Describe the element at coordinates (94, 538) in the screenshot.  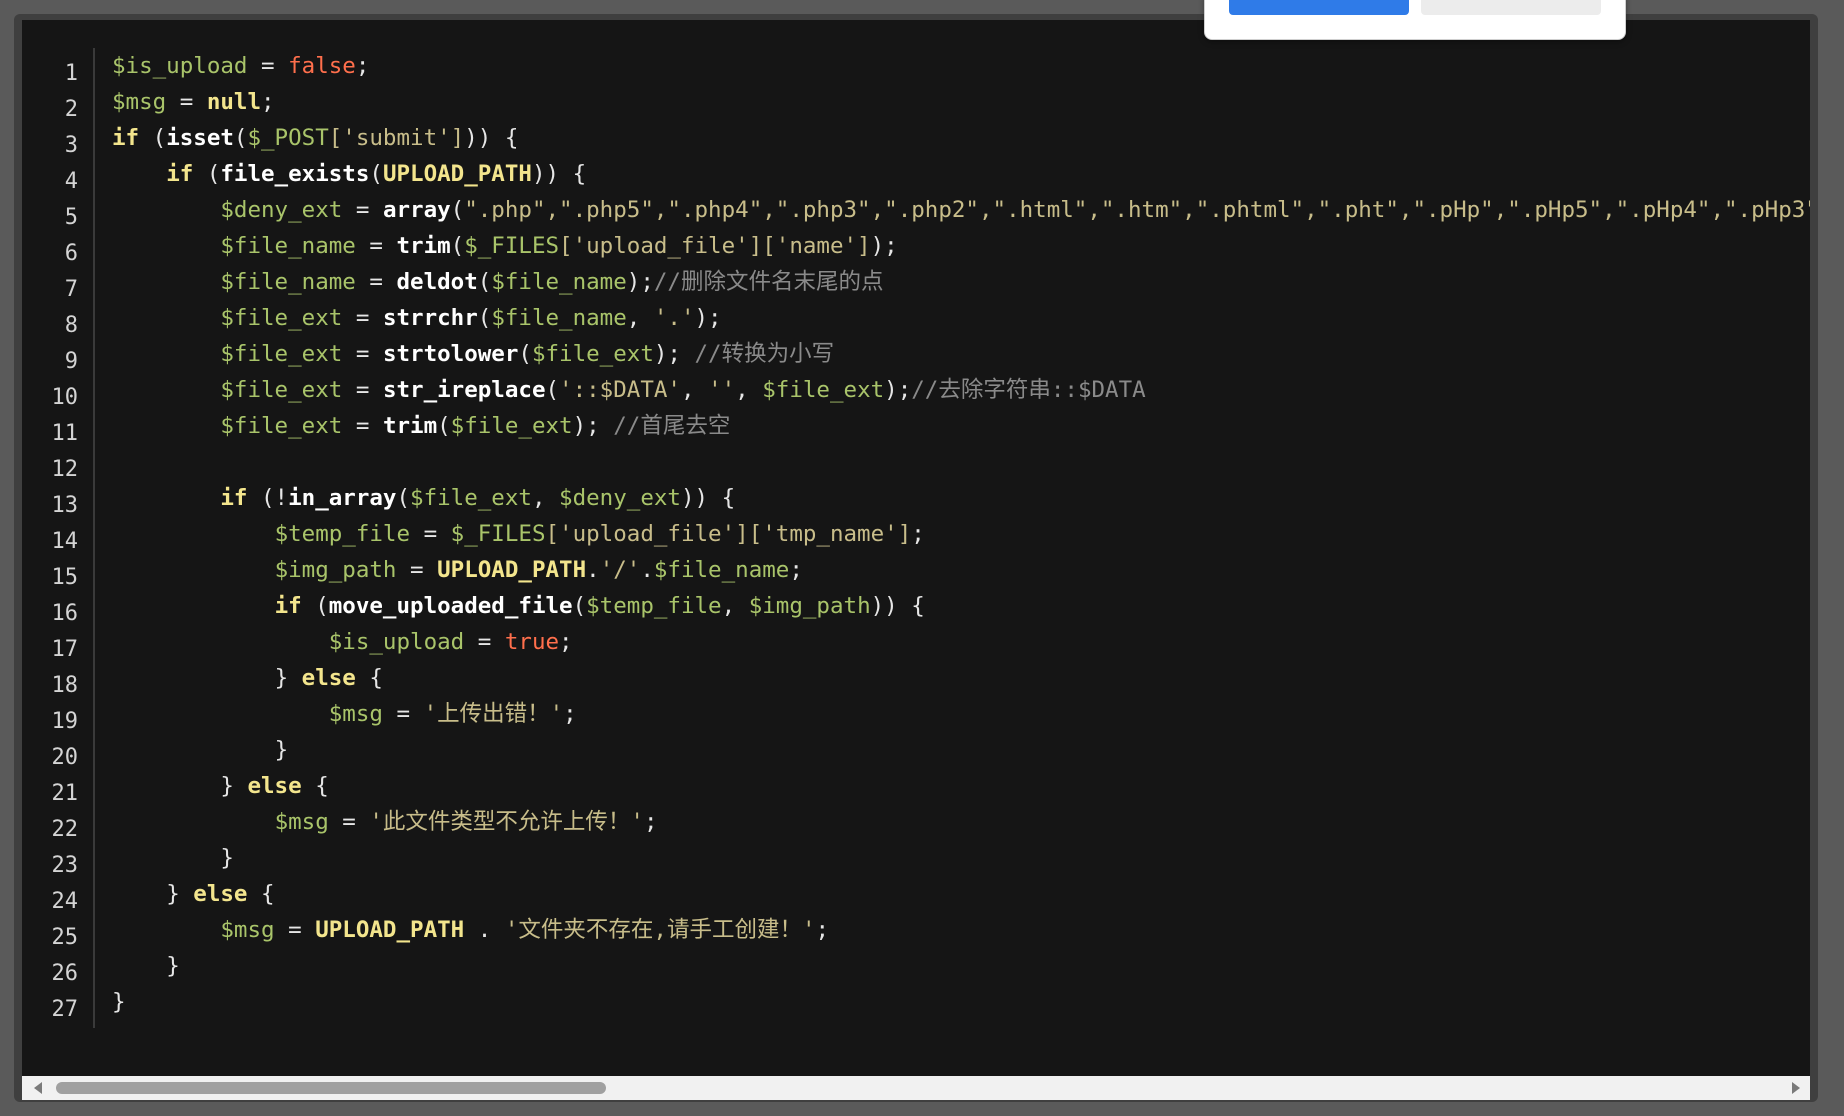
I see `gutter-divider` at that location.